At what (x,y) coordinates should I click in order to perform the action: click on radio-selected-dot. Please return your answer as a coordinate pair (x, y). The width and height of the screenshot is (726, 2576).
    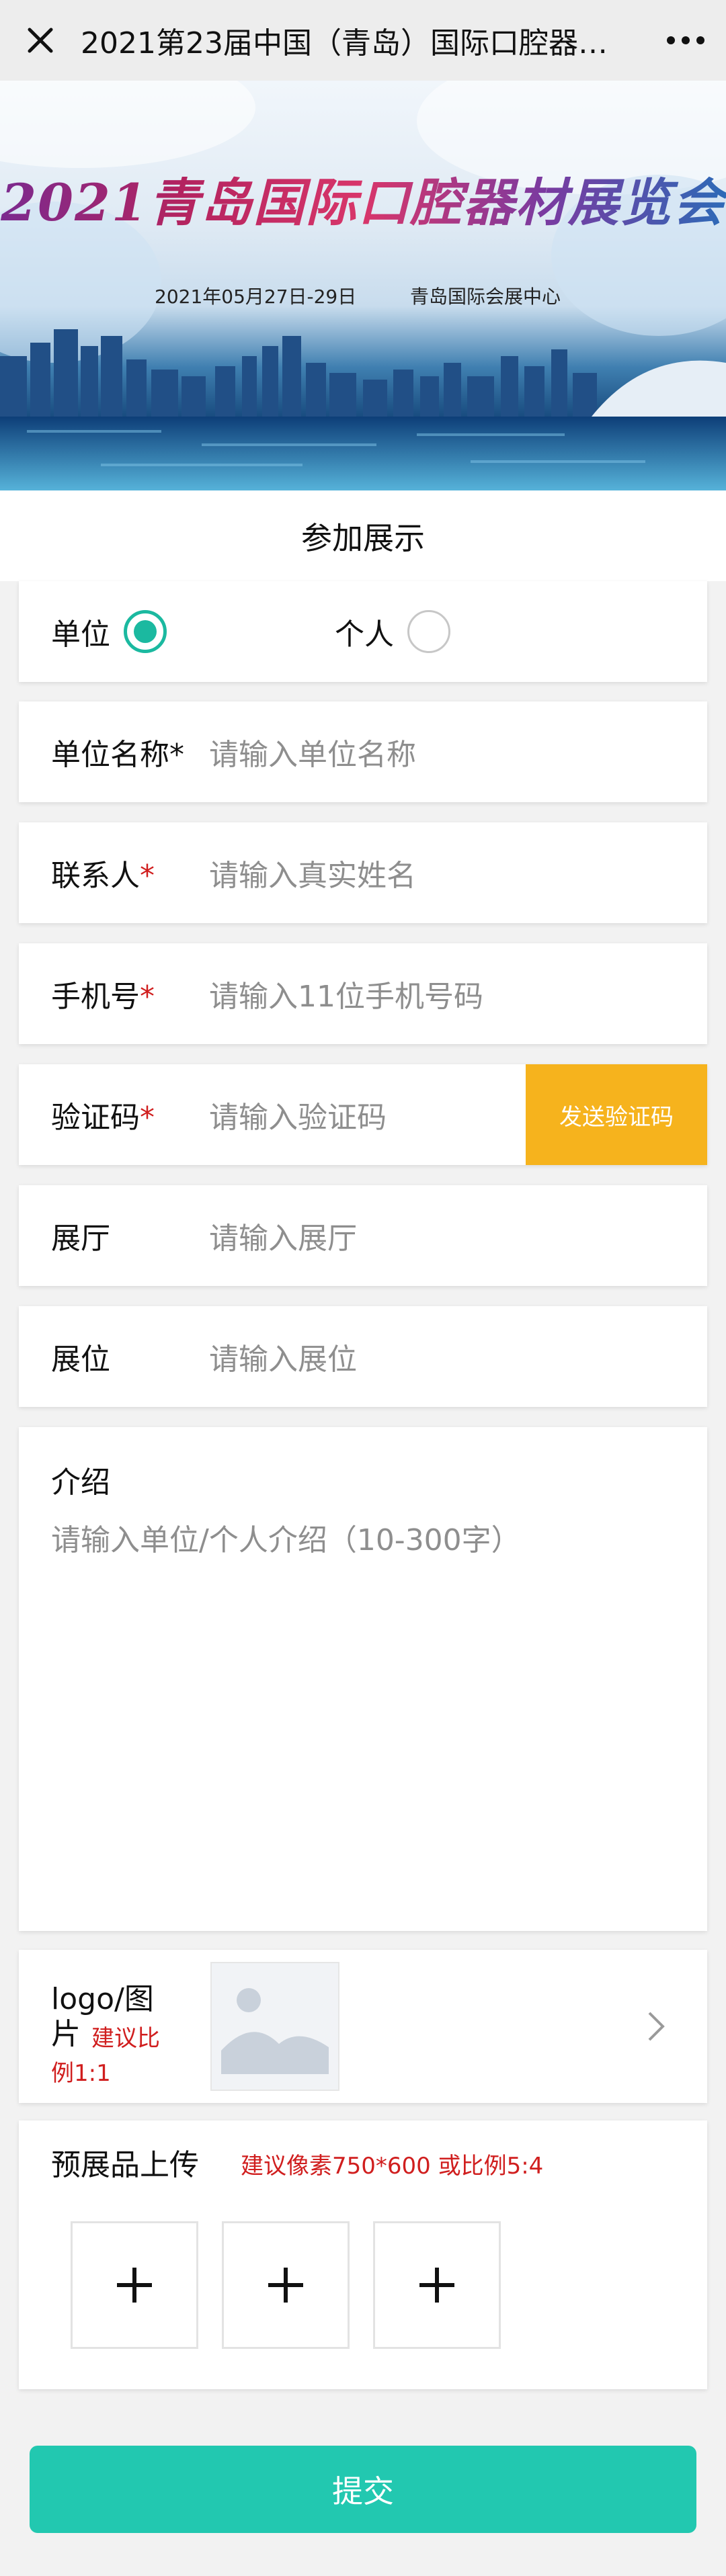
    Looking at the image, I should click on (145, 631).